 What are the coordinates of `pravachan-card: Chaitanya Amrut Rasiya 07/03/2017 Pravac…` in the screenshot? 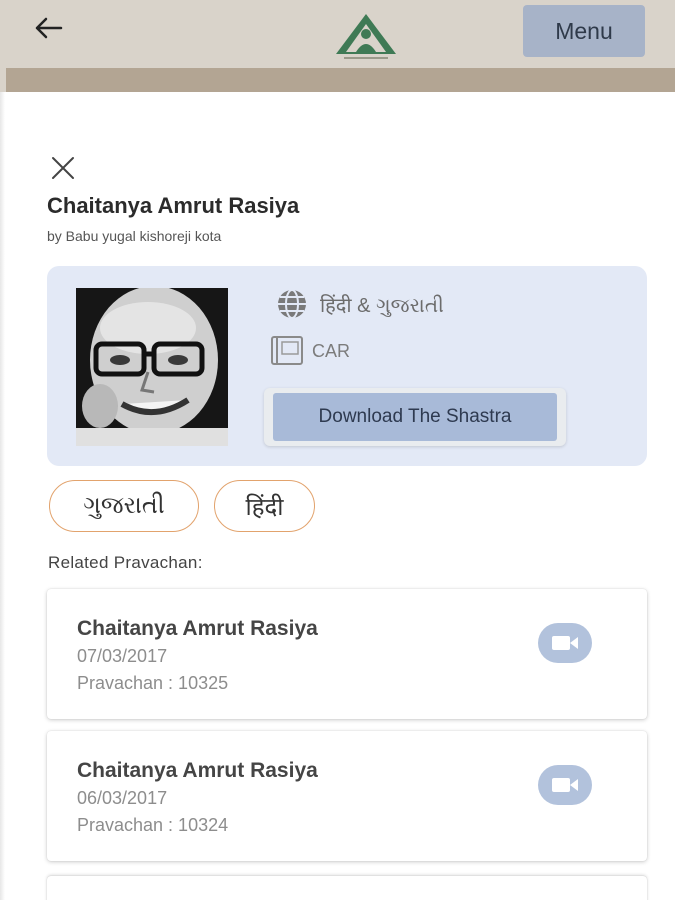 It's located at (347, 654).